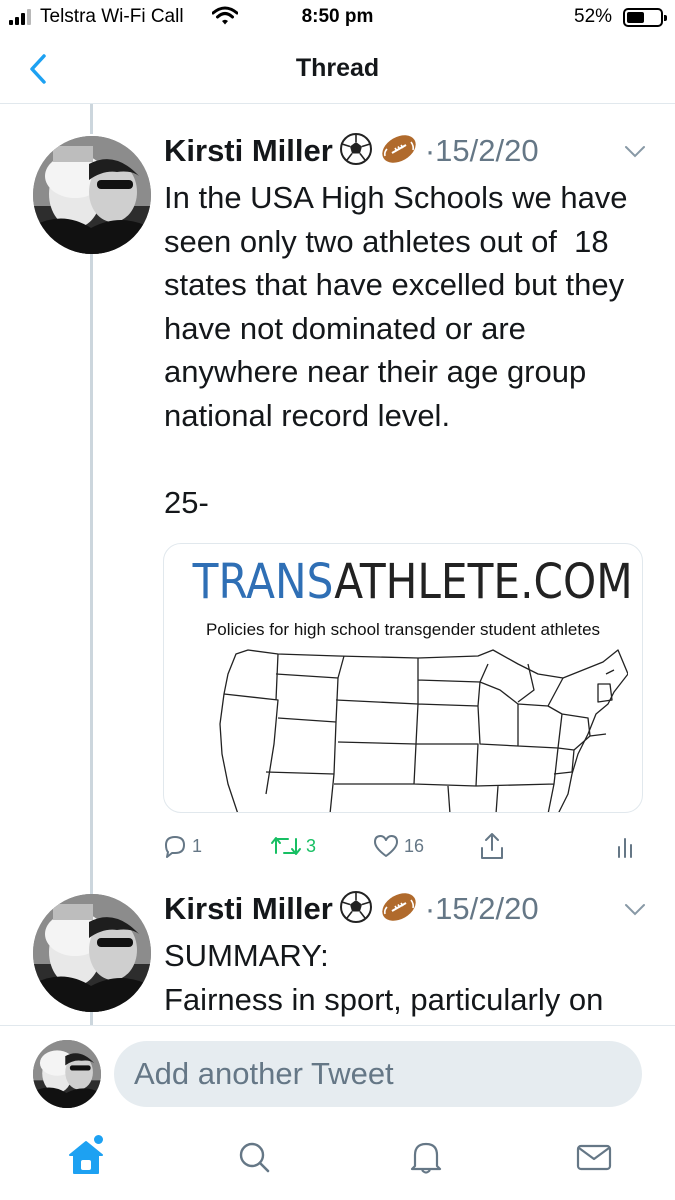 Image resolution: width=675 pixels, height=1200 pixels. What do you see at coordinates (412, 582) in the screenshot?
I see `card-brand: TRANSATHLETE.COM` at bounding box center [412, 582].